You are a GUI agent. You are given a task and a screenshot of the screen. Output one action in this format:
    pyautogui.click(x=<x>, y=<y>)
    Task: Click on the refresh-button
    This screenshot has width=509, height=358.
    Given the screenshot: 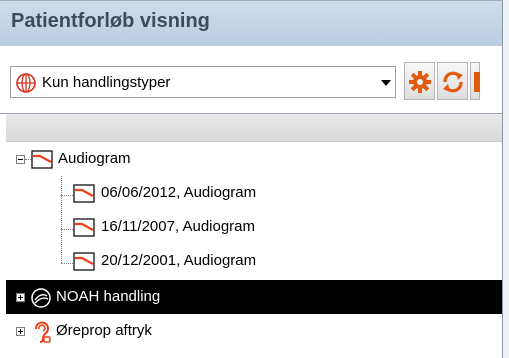 What is the action you would take?
    pyautogui.click(x=452, y=81)
    